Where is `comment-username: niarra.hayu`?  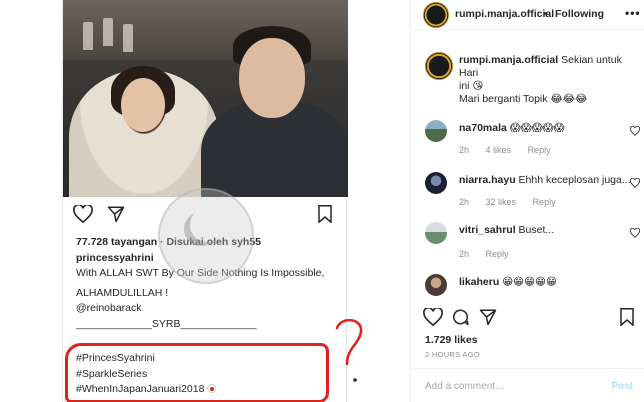 comment-username: niarra.hayu is located at coordinates (487, 180).